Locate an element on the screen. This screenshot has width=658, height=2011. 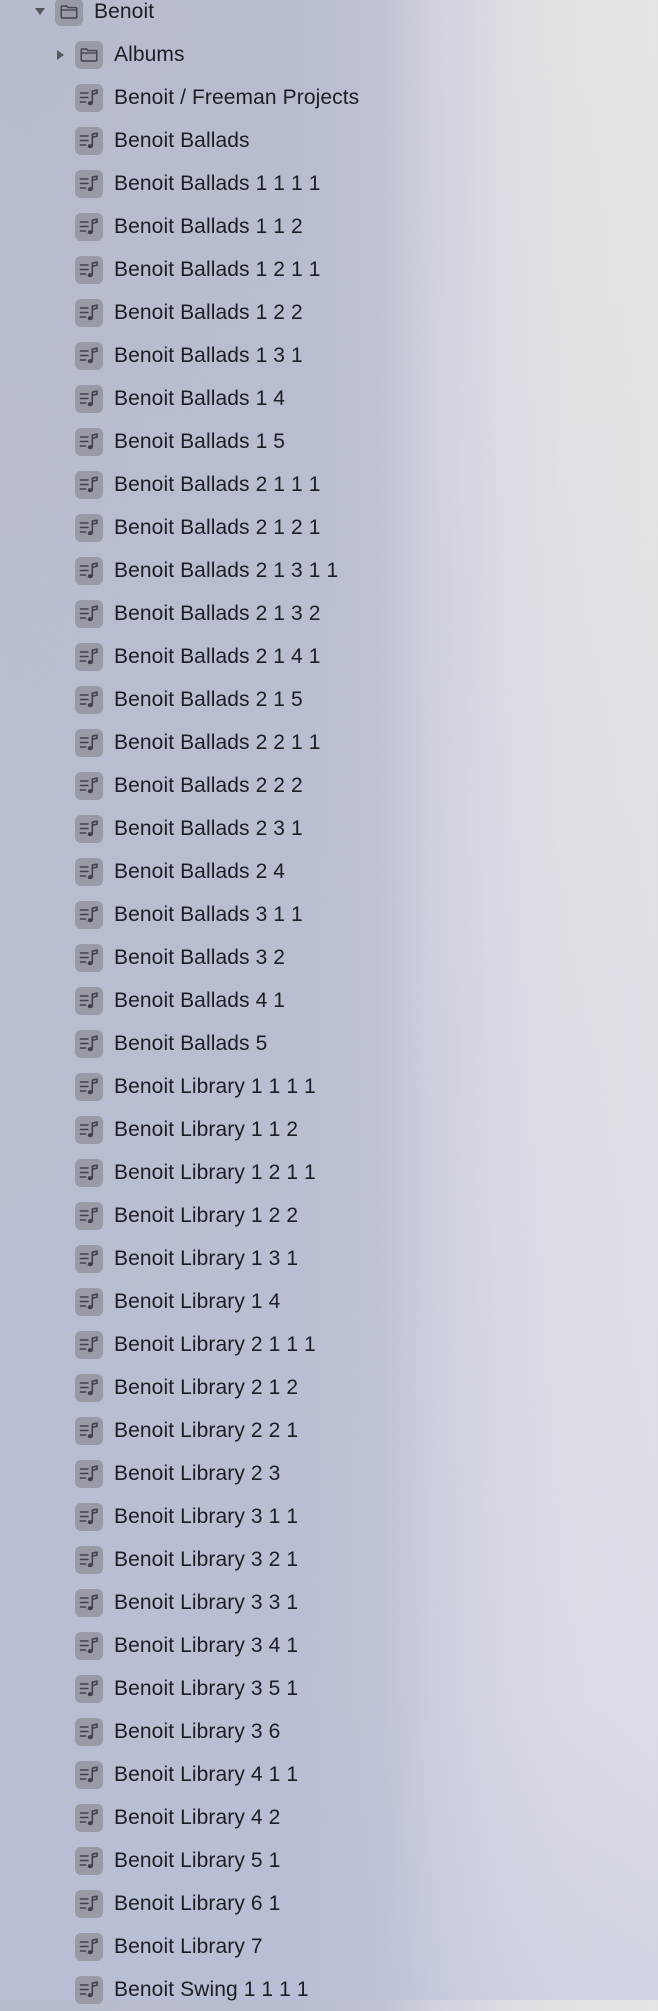
playlist-row: Benoit Ballads 2 1 2 1 is located at coordinates (329, 527).